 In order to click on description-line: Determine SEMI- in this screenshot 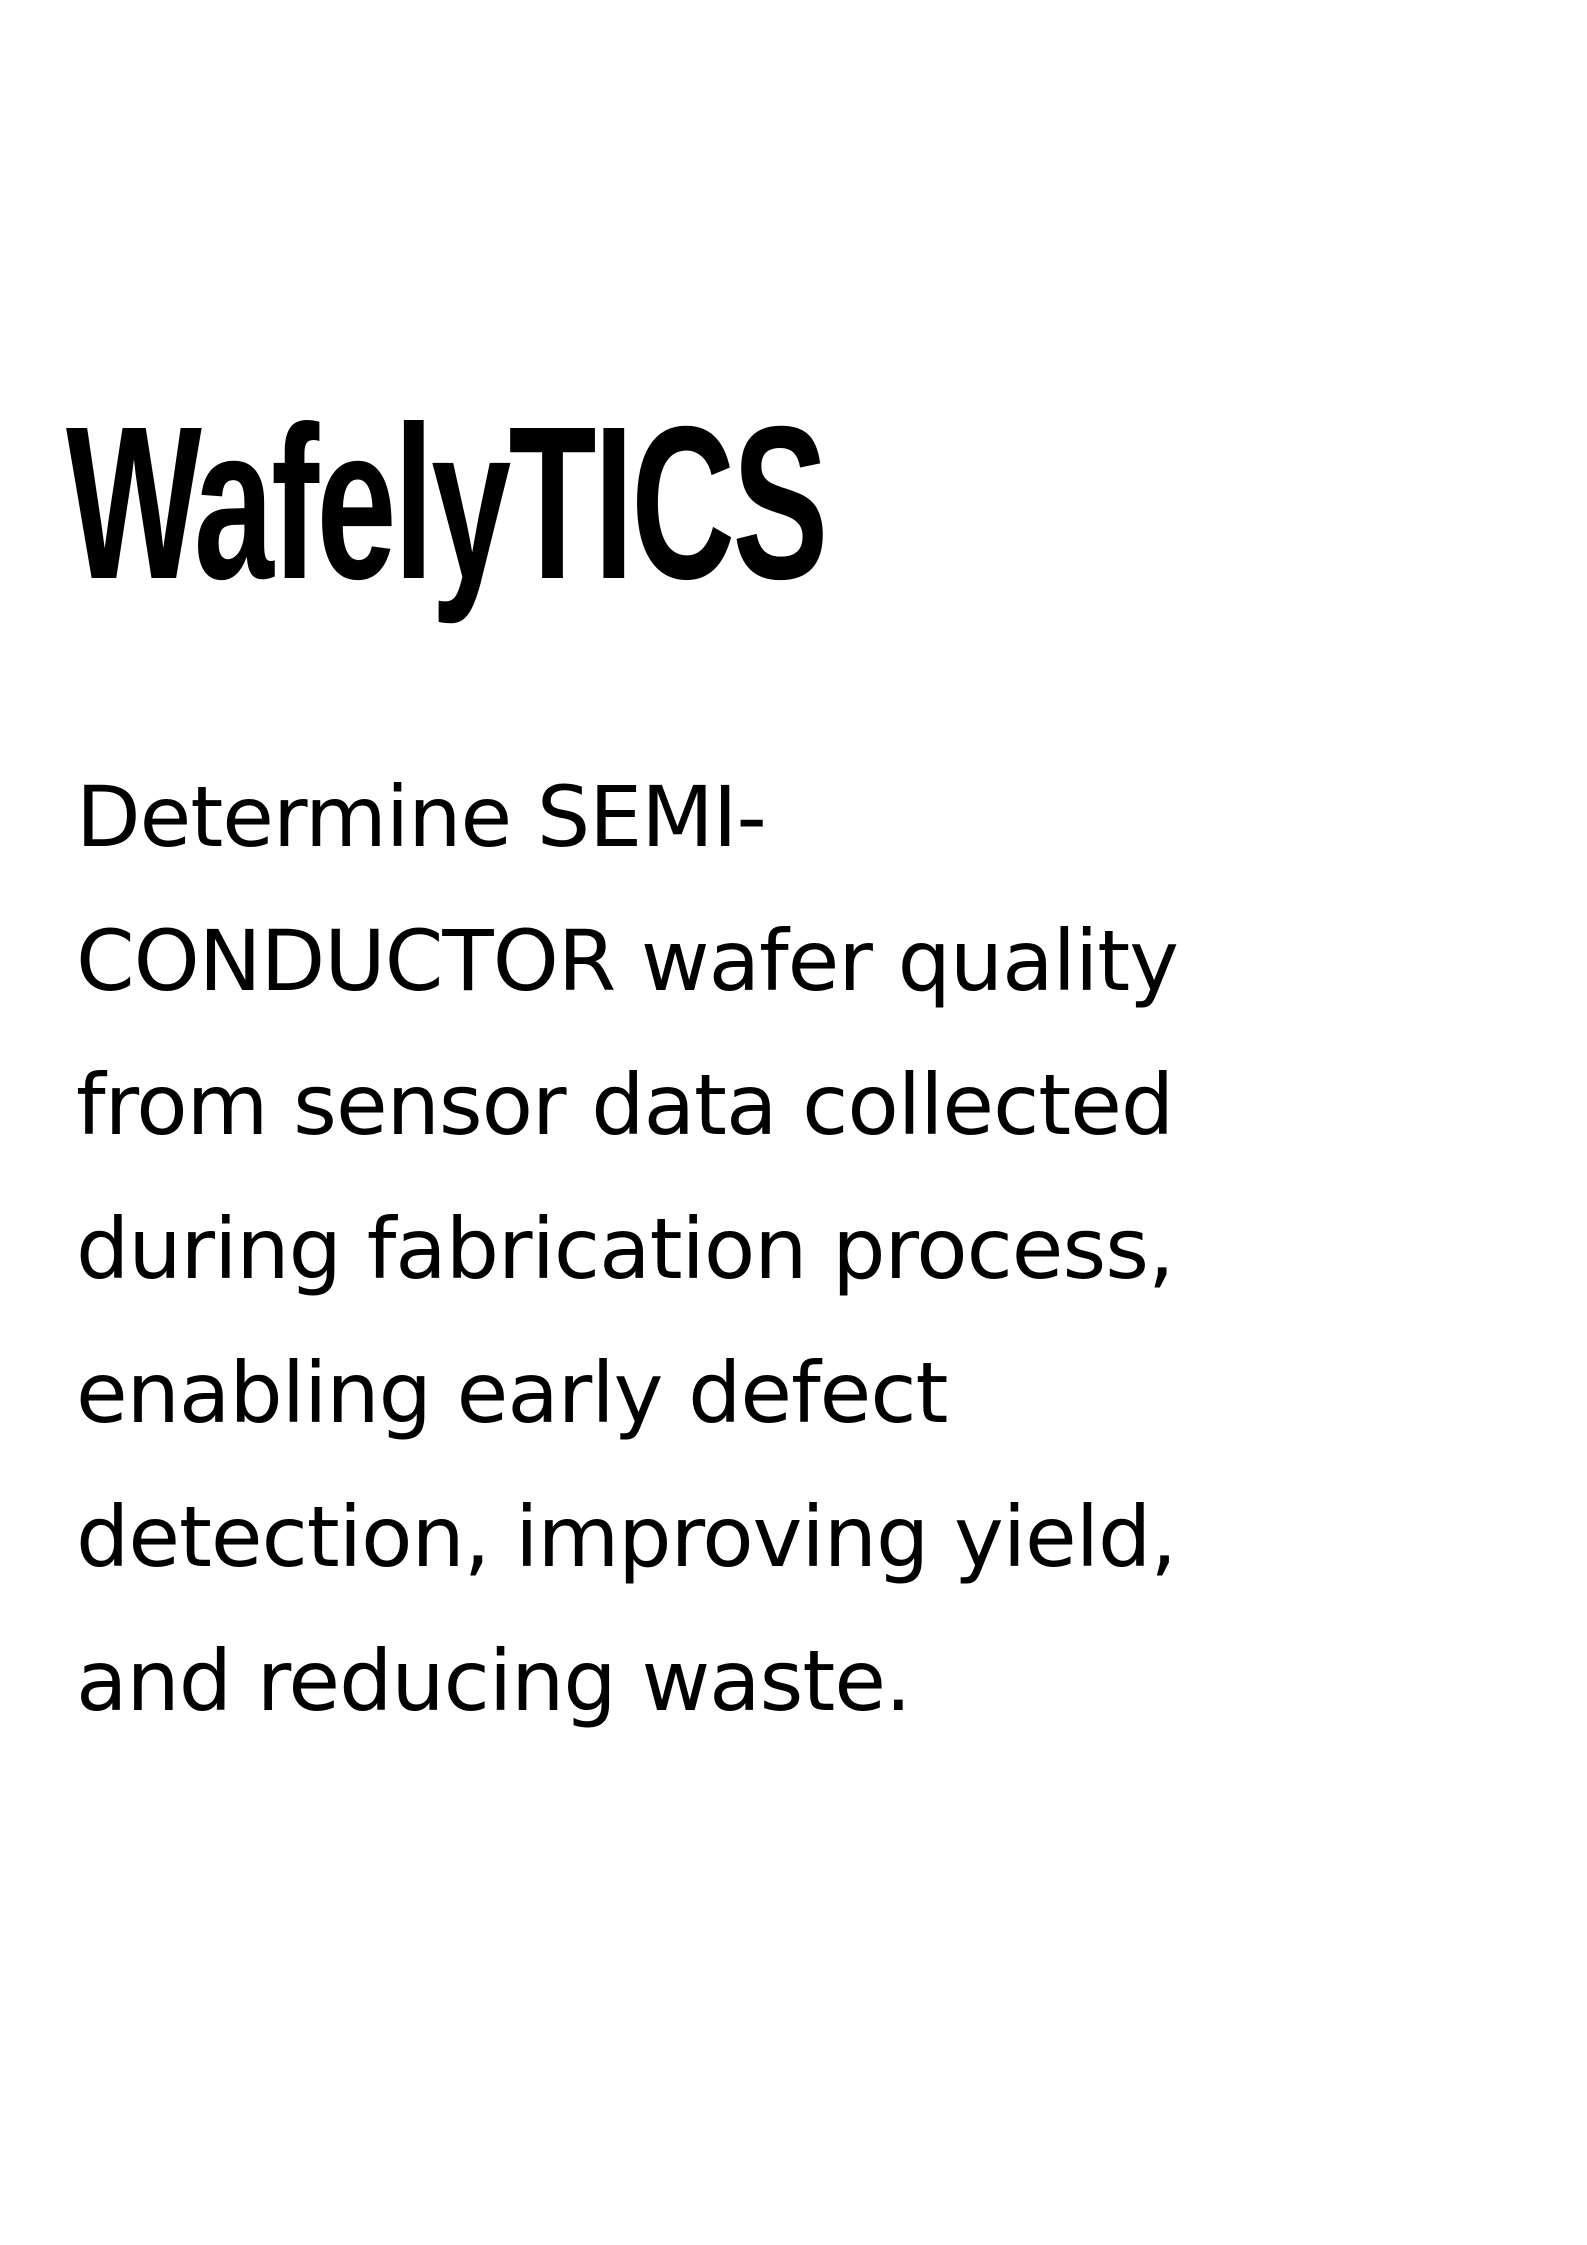, I will do `click(421, 817)`.